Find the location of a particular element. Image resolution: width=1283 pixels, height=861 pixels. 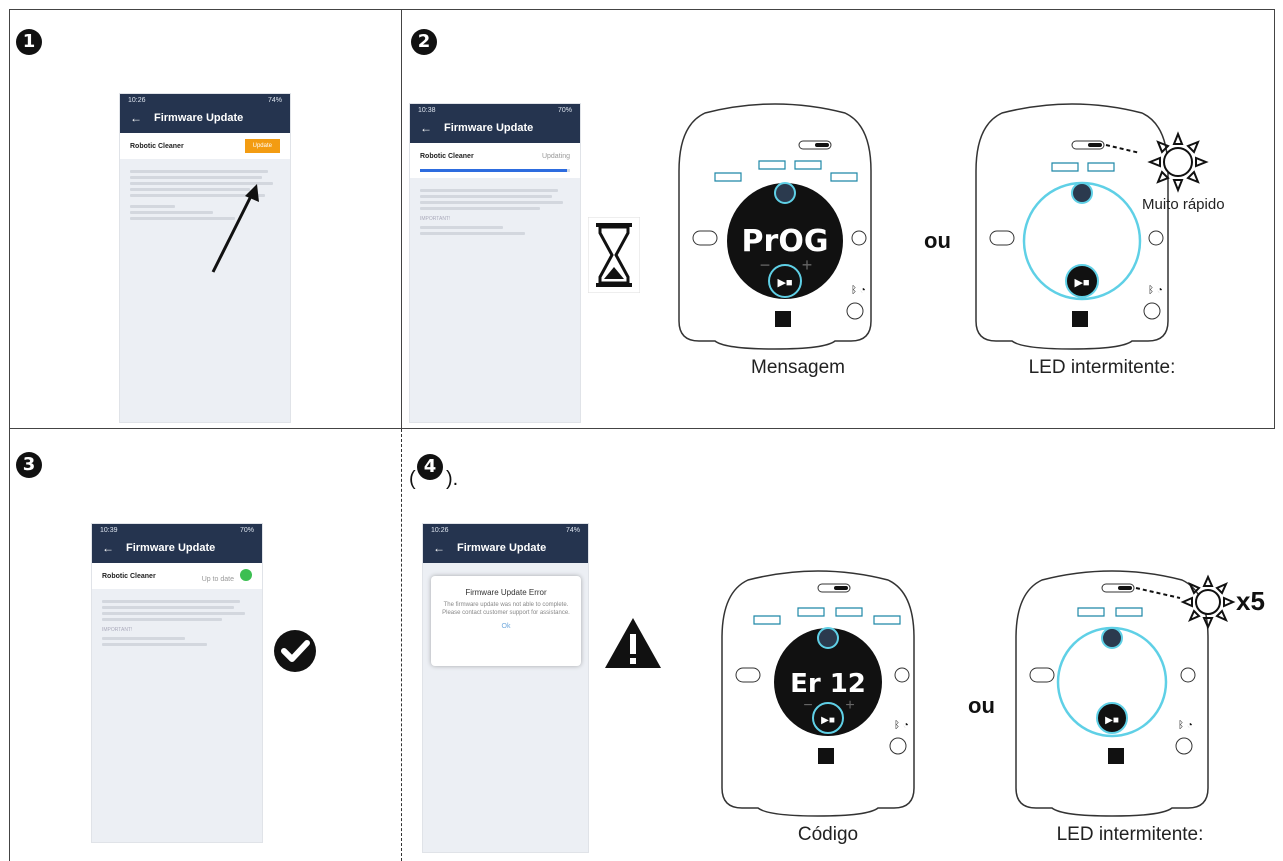

grid-top-border is located at coordinates (642, 9).